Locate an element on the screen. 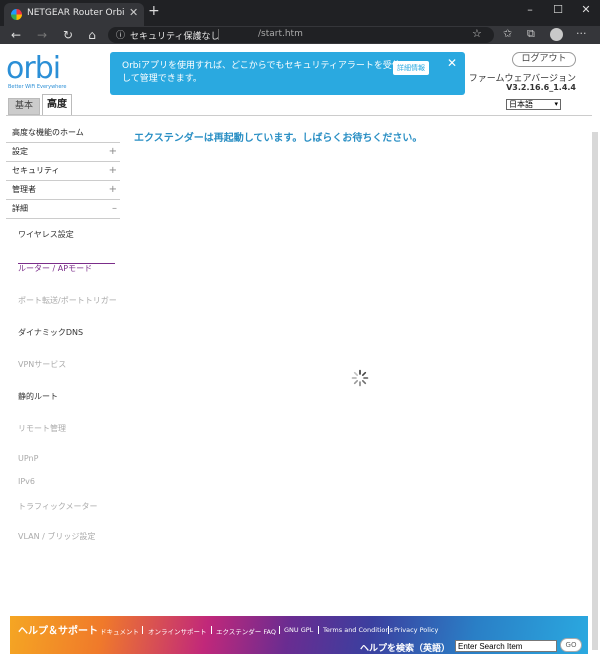 The height and width of the screenshot is (655, 600). sidebar-item-setup: 設定 + is located at coordinates (63, 152).